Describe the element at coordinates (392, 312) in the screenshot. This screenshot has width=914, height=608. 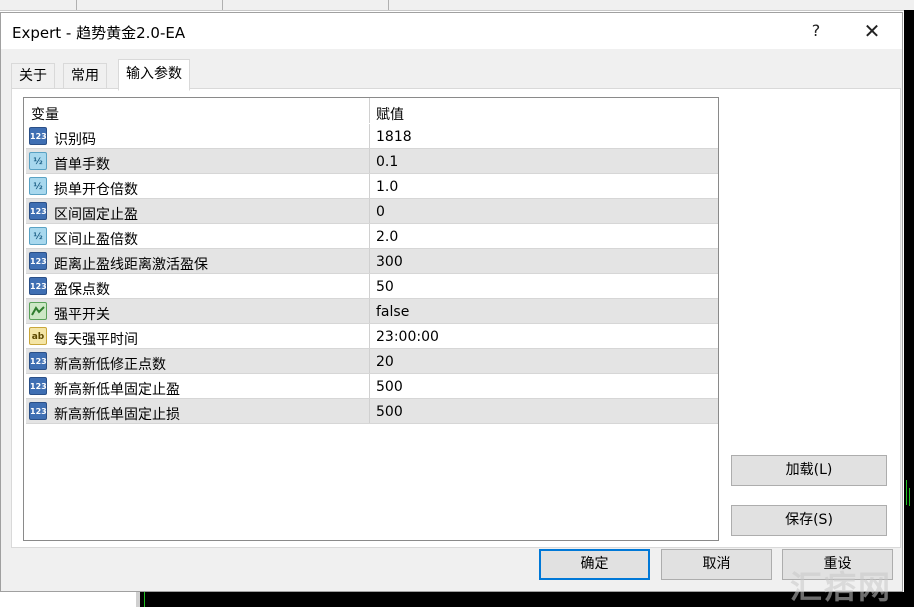
I see `parameter-value: false` at that location.